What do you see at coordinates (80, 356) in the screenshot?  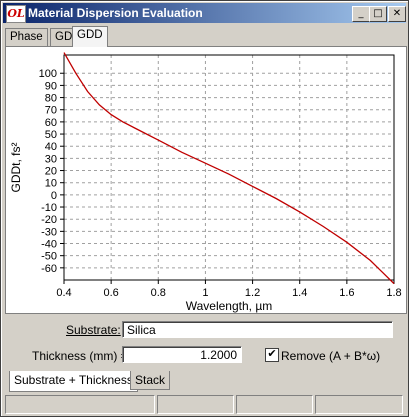 I see `thickness-label: Thickness (mm) =` at bounding box center [80, 356].